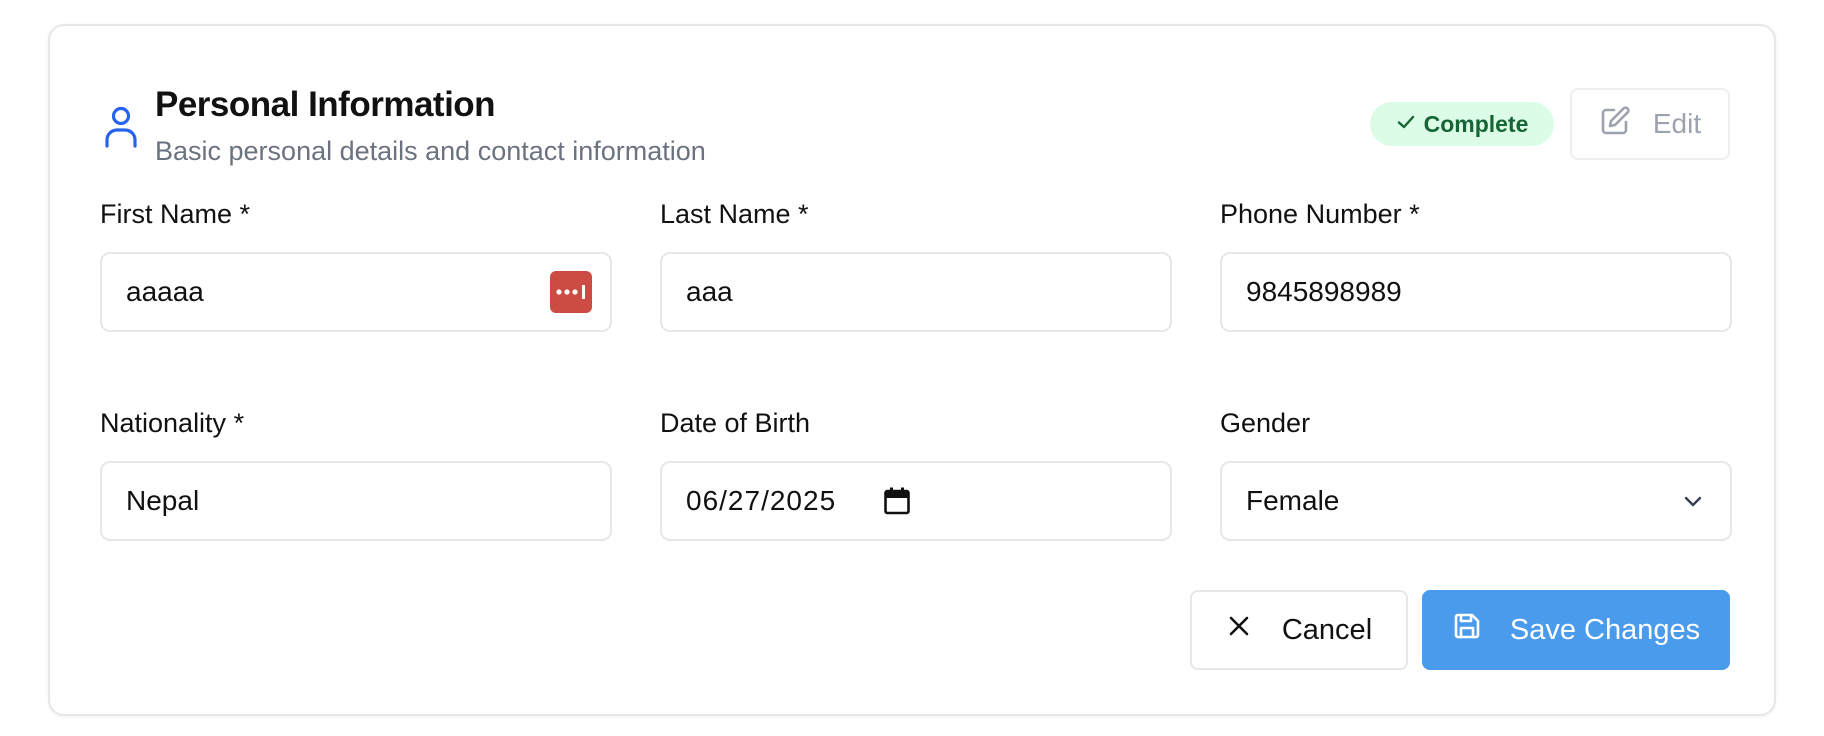 The width and height of the screenshot is (1824, 736). What do you see at coordinates (1615, 124) in the screenshot?
I see `pencil-square-icon` at bounding box center [1615, 124].